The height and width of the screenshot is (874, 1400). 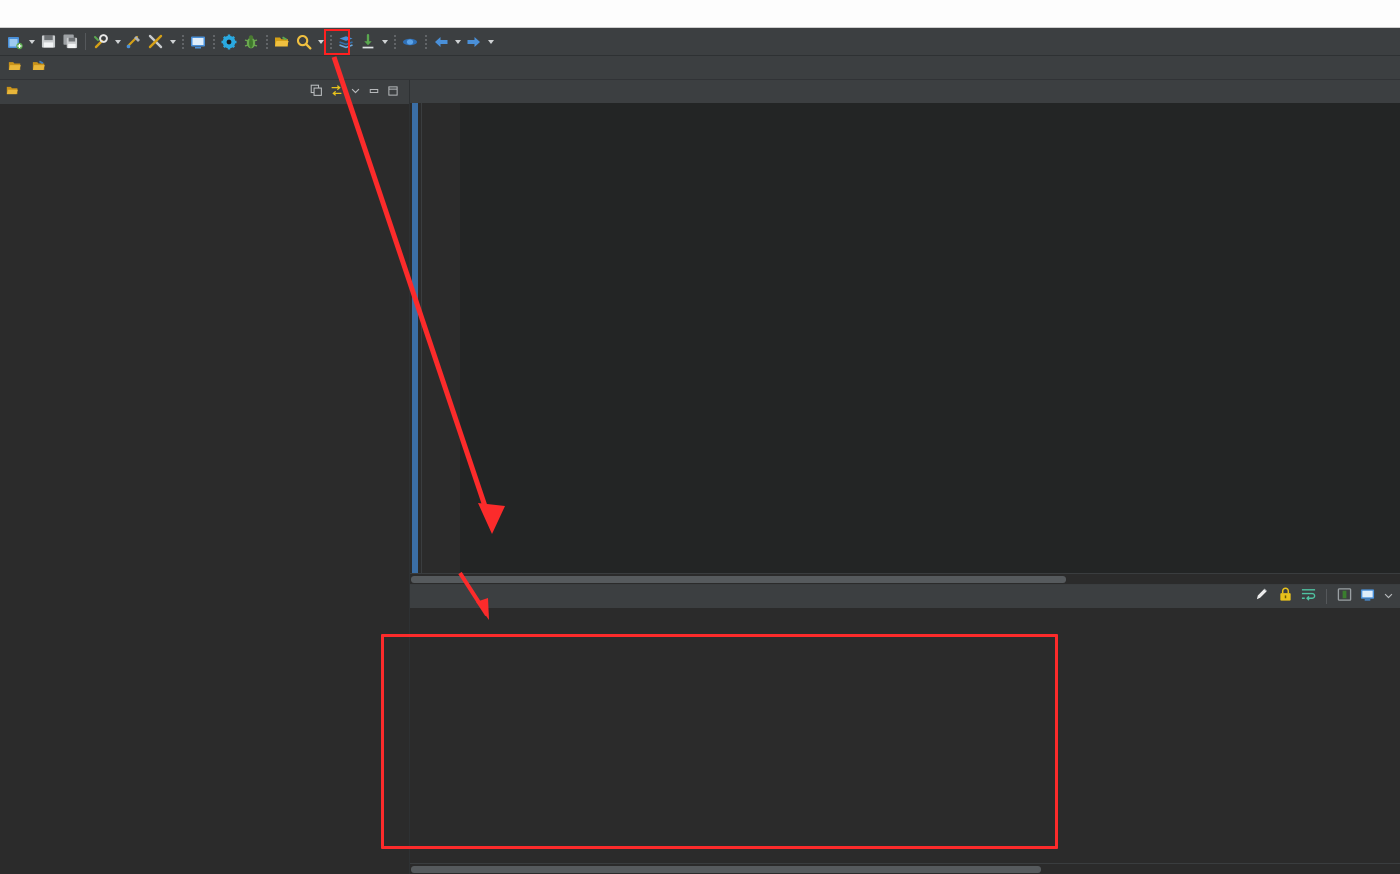 I want to click on download-icon, so click(x=368, y=42).